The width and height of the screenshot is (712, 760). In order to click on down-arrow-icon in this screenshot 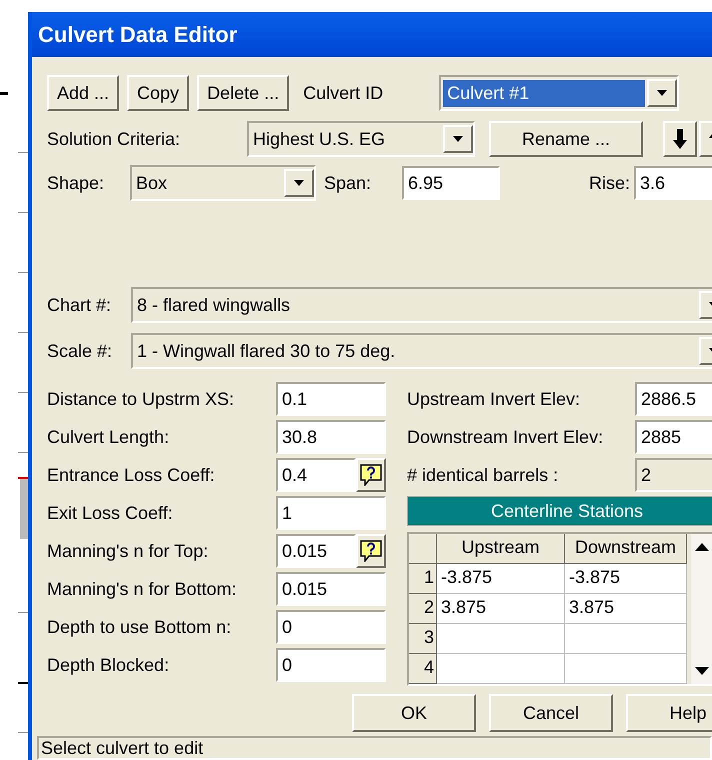, I will do `click(680, 139)`.